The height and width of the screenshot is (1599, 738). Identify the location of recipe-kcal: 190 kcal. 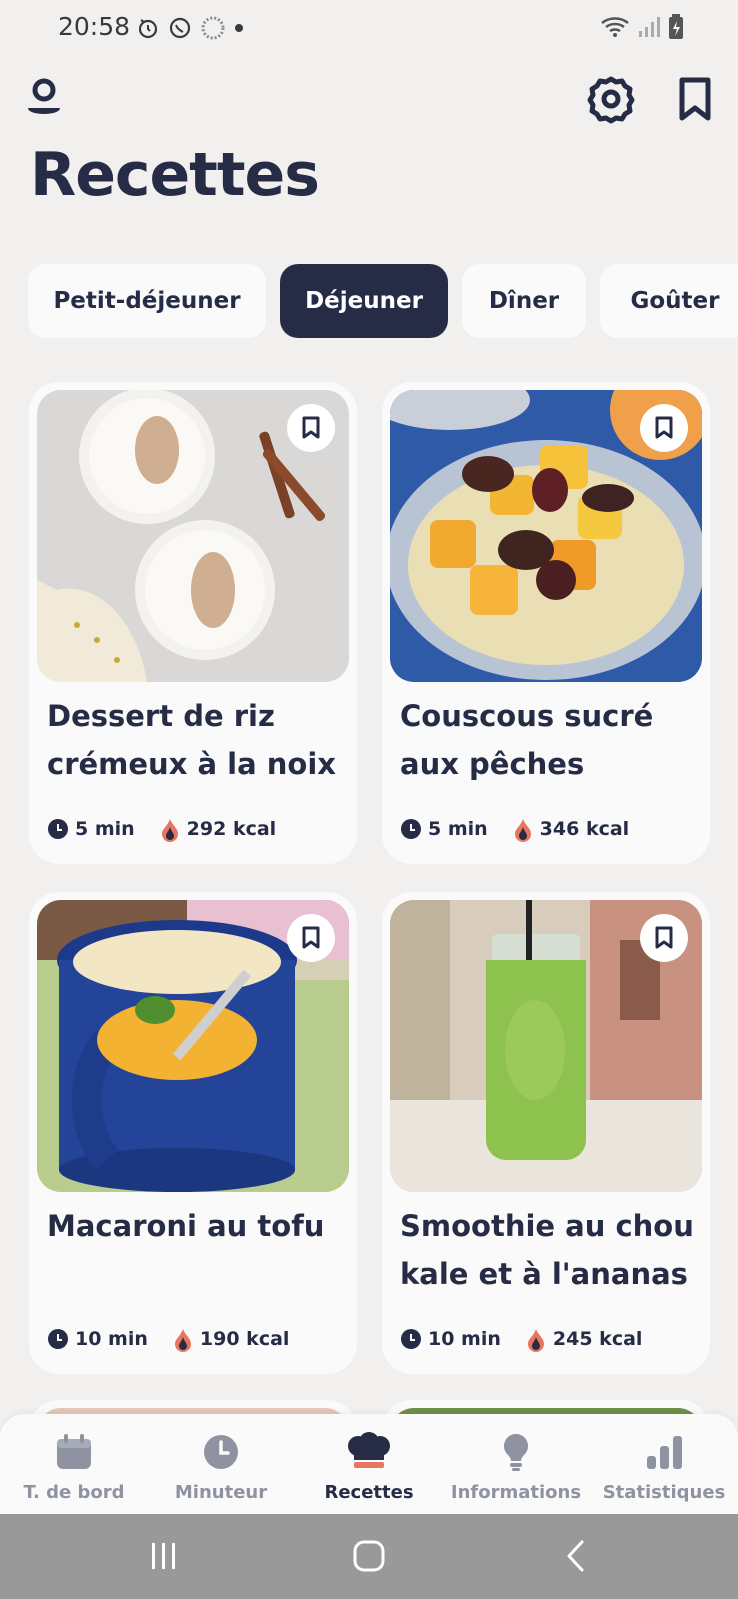
(244, 1339).